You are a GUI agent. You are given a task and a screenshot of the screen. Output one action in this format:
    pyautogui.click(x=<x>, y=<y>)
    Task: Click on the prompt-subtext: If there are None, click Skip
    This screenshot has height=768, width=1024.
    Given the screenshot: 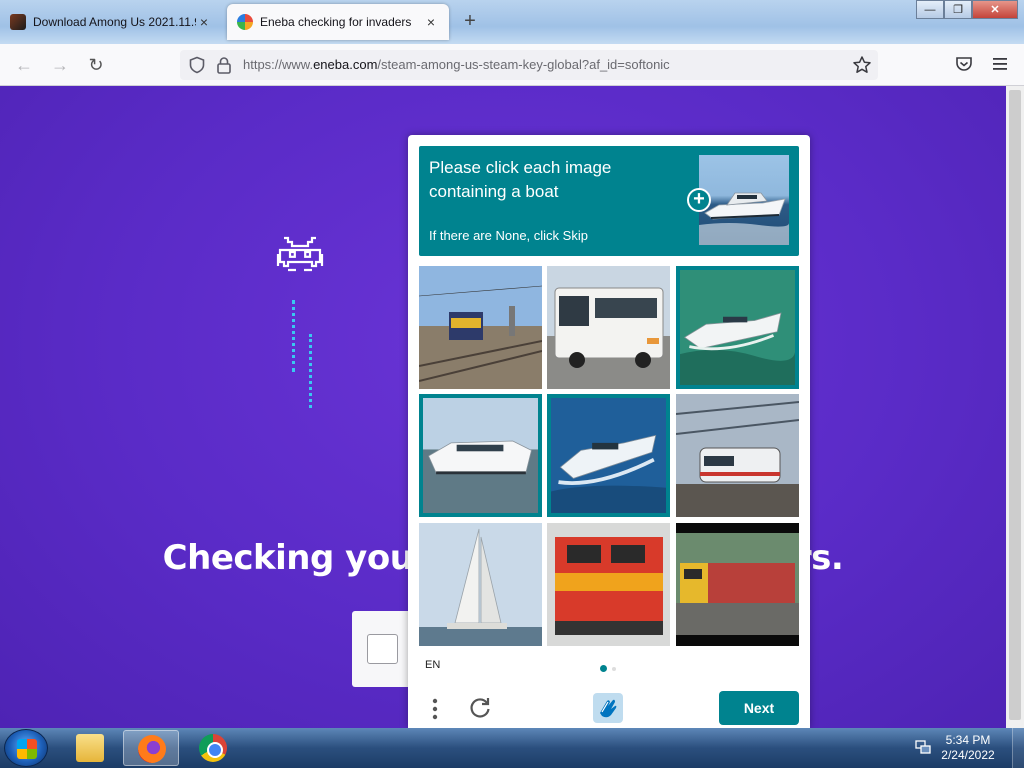 What is the action you would take?
    pyautogui.click(x=508, y=235)
    